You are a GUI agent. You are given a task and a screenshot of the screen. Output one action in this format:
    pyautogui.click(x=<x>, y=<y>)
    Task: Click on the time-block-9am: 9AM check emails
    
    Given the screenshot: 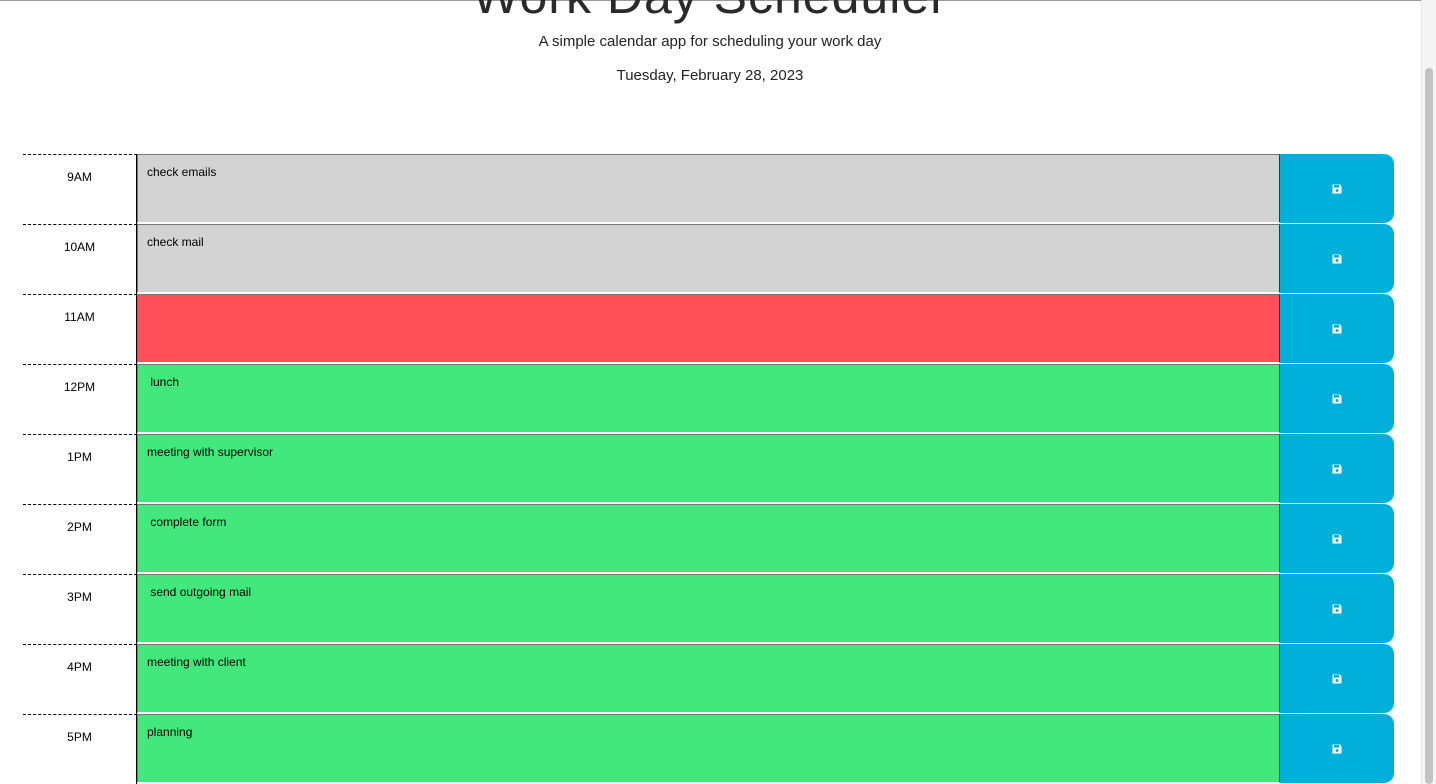 What is the action you would take?
    pyautogui.click(x=708, y=189)
    